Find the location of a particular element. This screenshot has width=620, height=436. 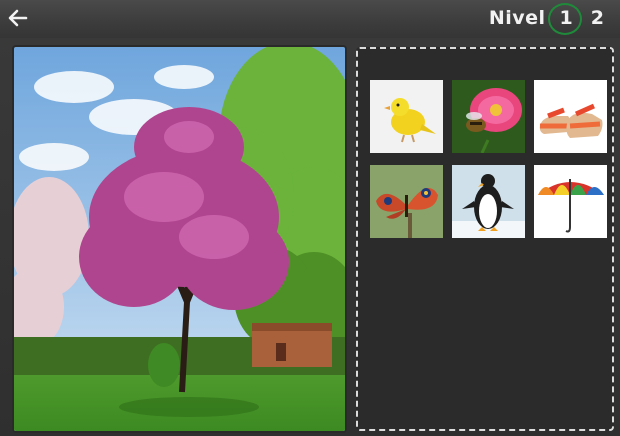

umbrella-icon is located at coordinates (570, 201).